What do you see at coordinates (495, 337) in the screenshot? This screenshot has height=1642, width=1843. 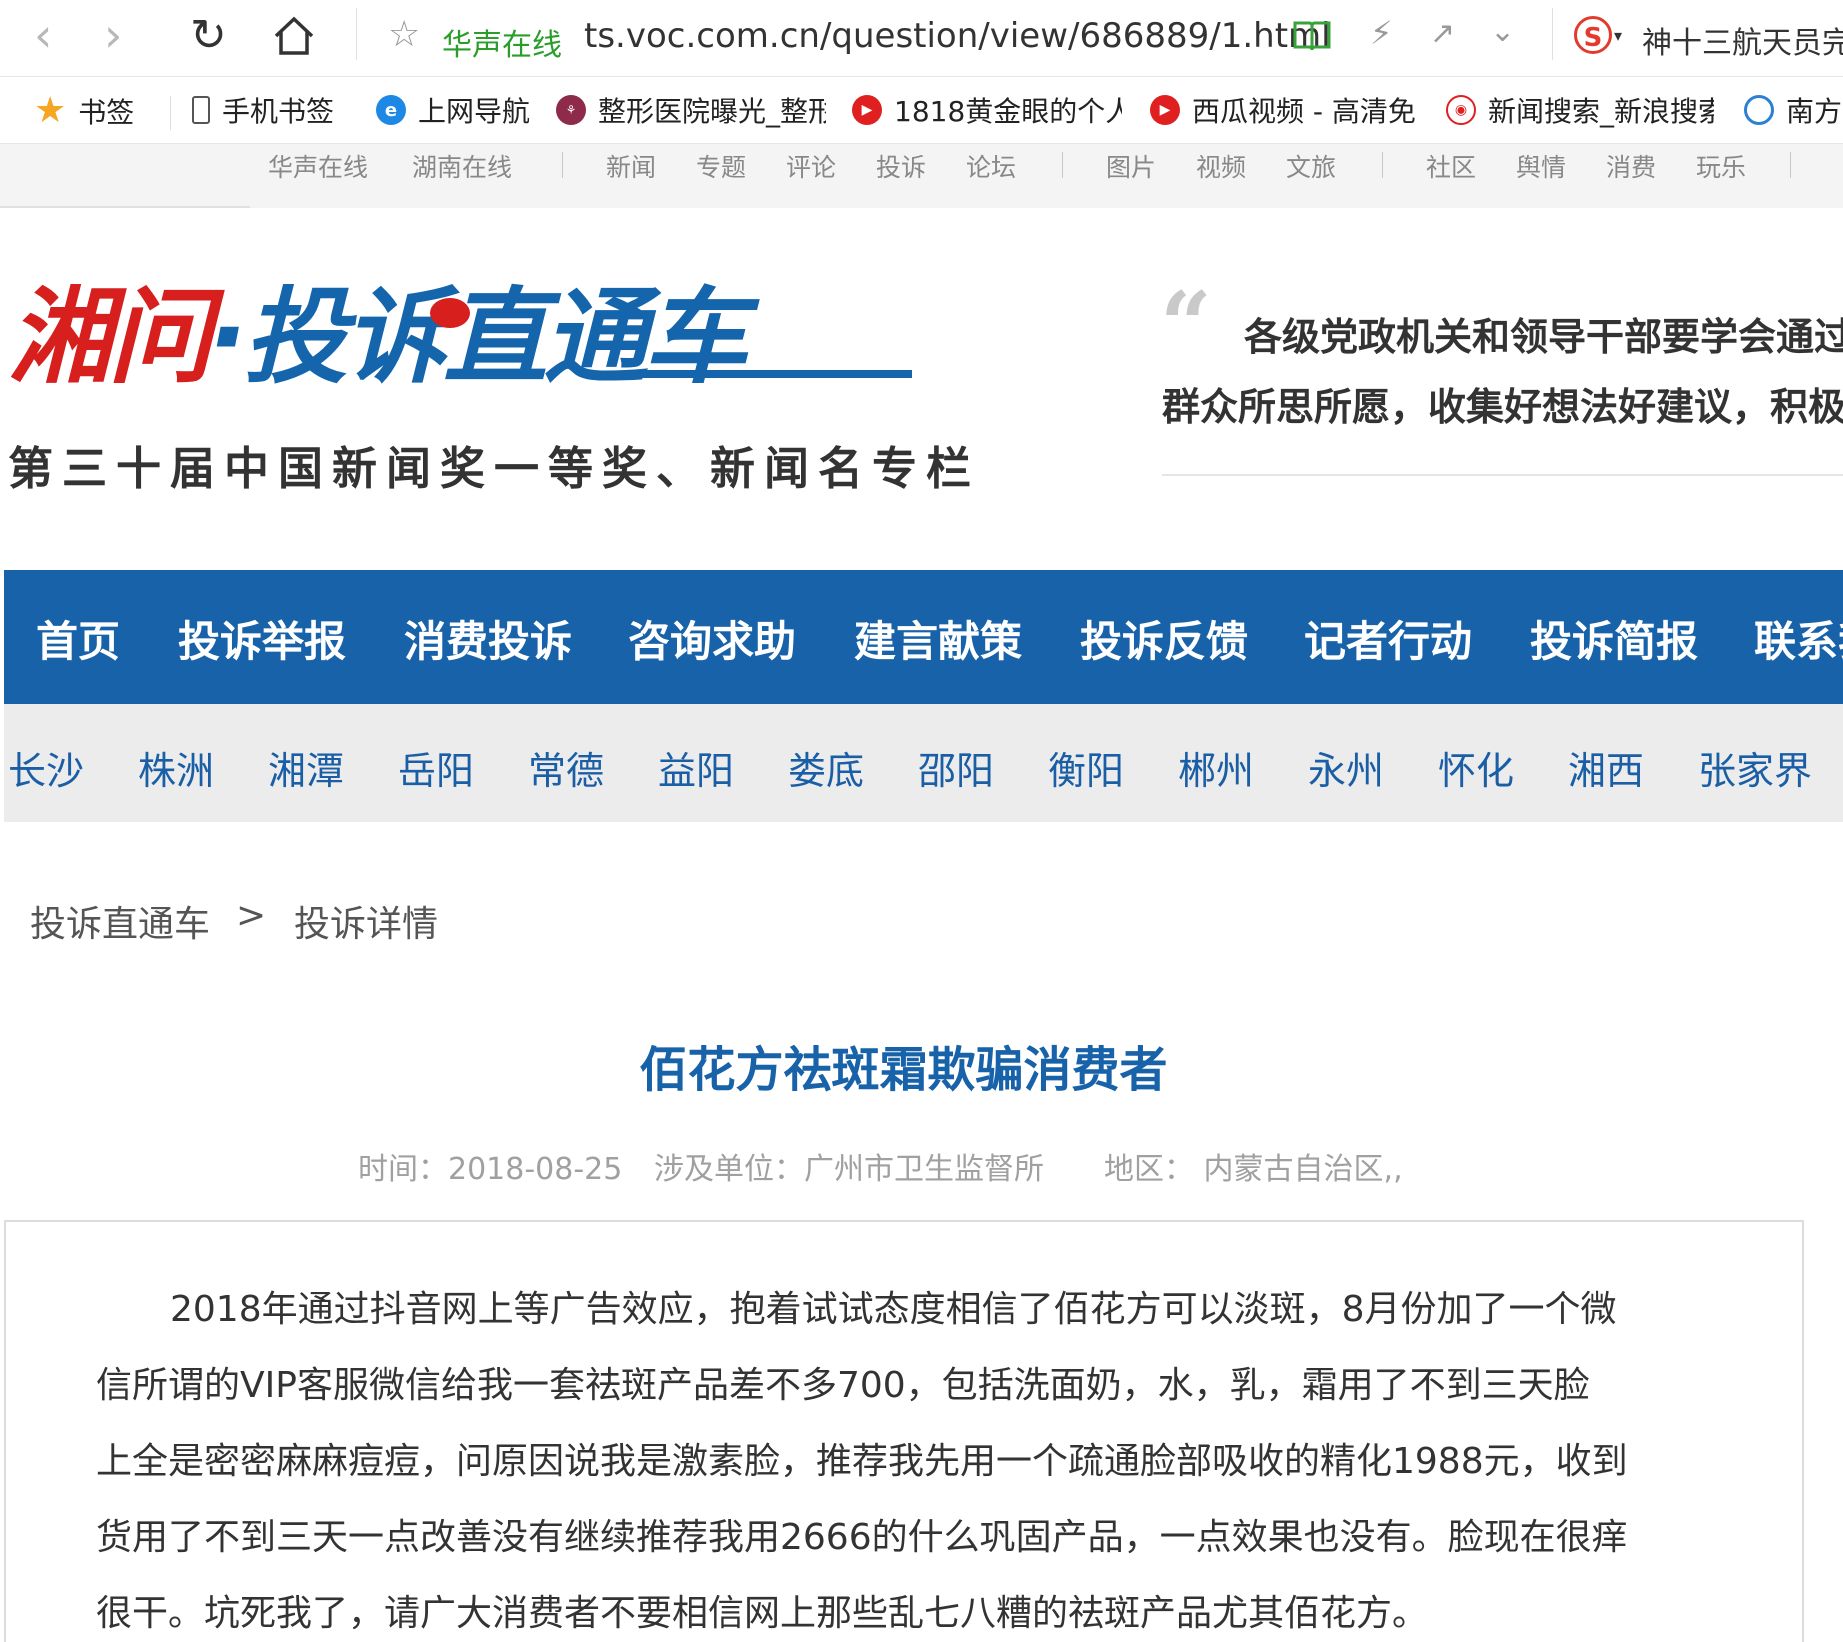 I see `logo-part-blue: 投诉直通车` at bounding box center [495, 337].